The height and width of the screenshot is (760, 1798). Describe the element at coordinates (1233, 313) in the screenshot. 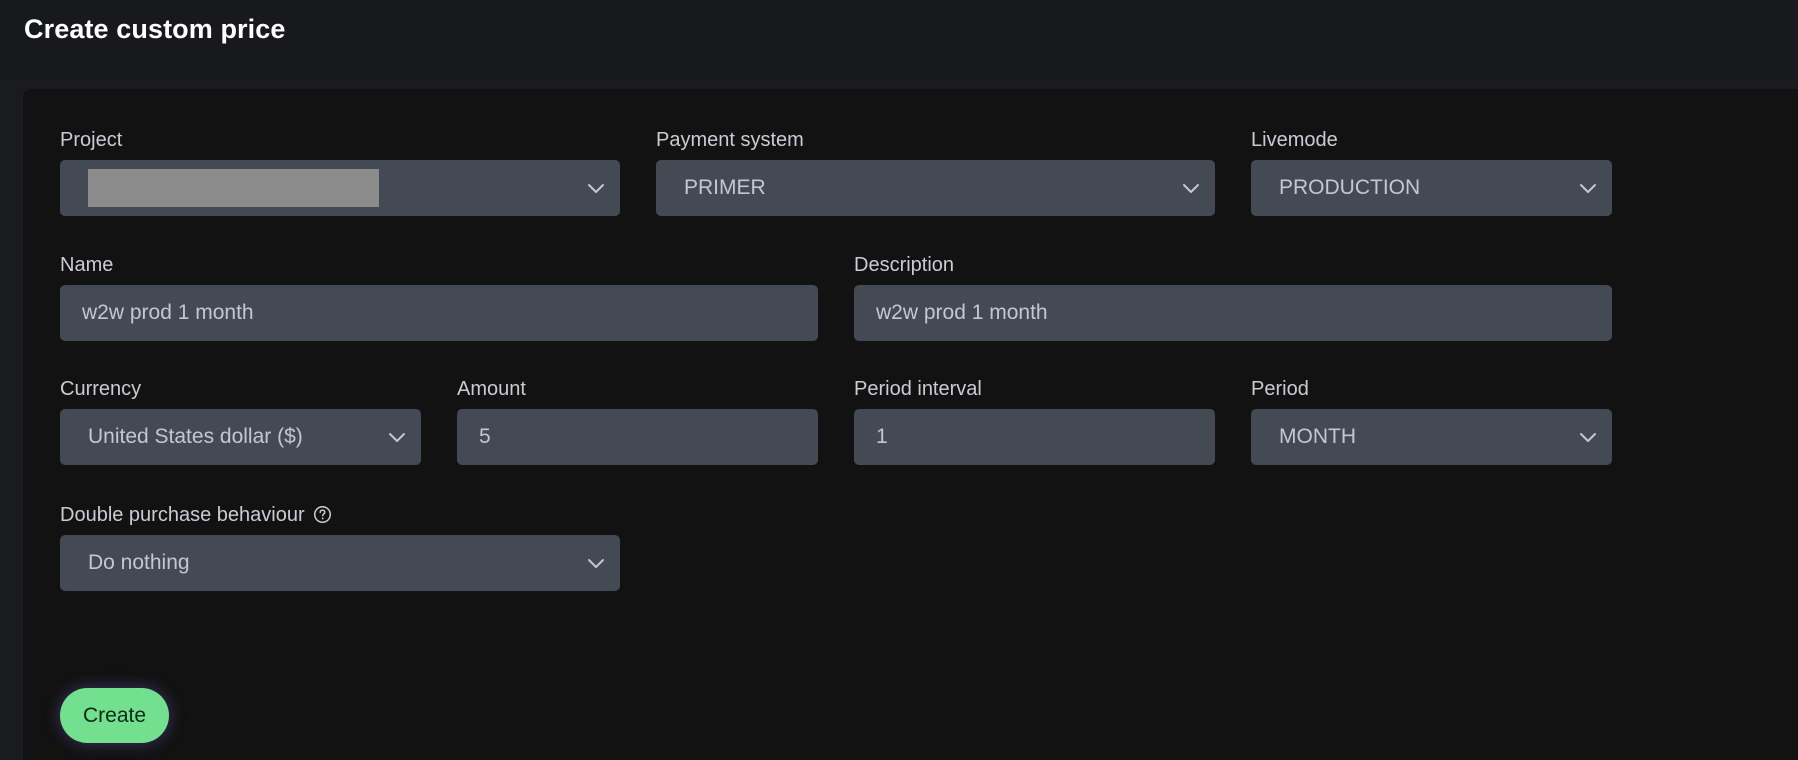

I see `description-input: w2w prod 1 month` at that location.